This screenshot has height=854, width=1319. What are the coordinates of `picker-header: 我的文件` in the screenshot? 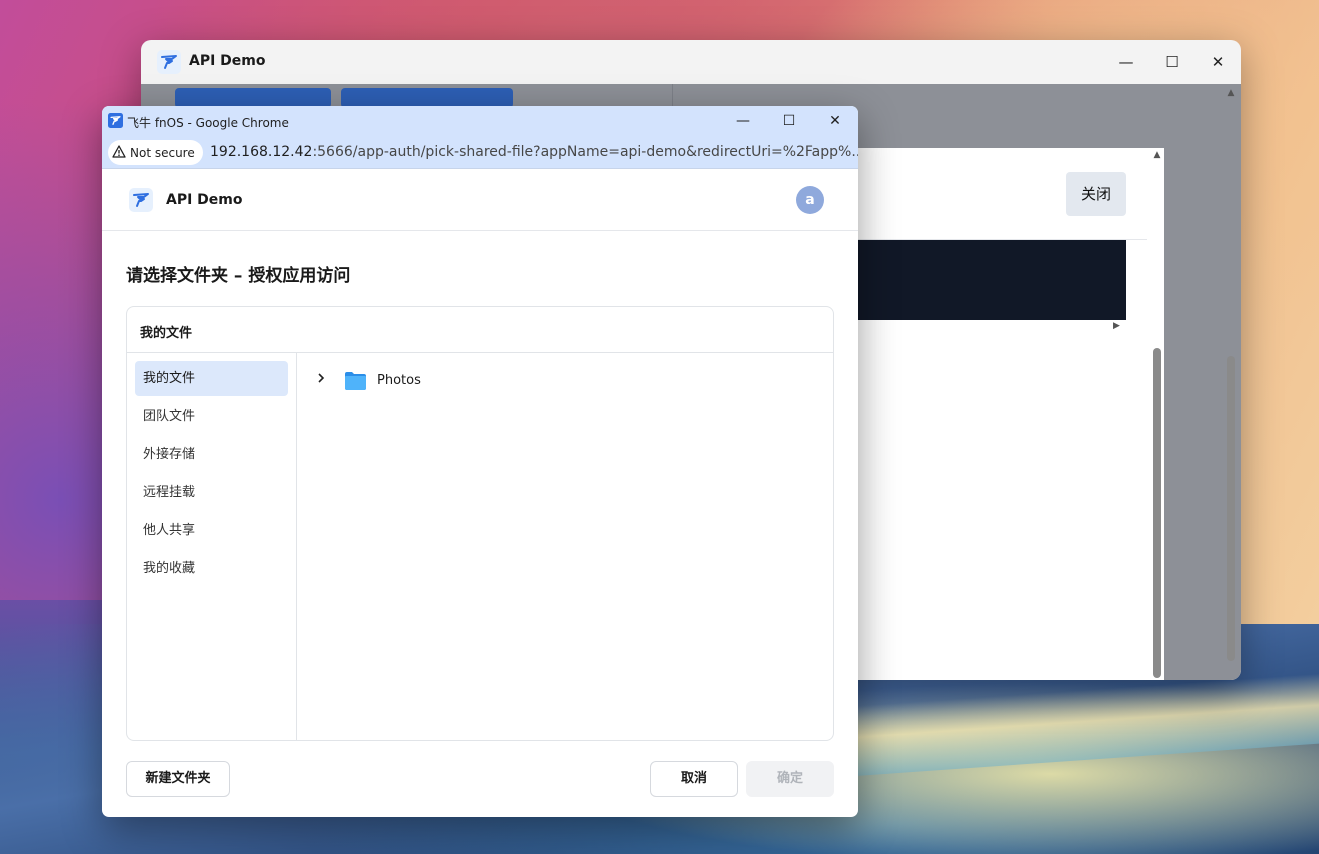 It's located at (480, 330).